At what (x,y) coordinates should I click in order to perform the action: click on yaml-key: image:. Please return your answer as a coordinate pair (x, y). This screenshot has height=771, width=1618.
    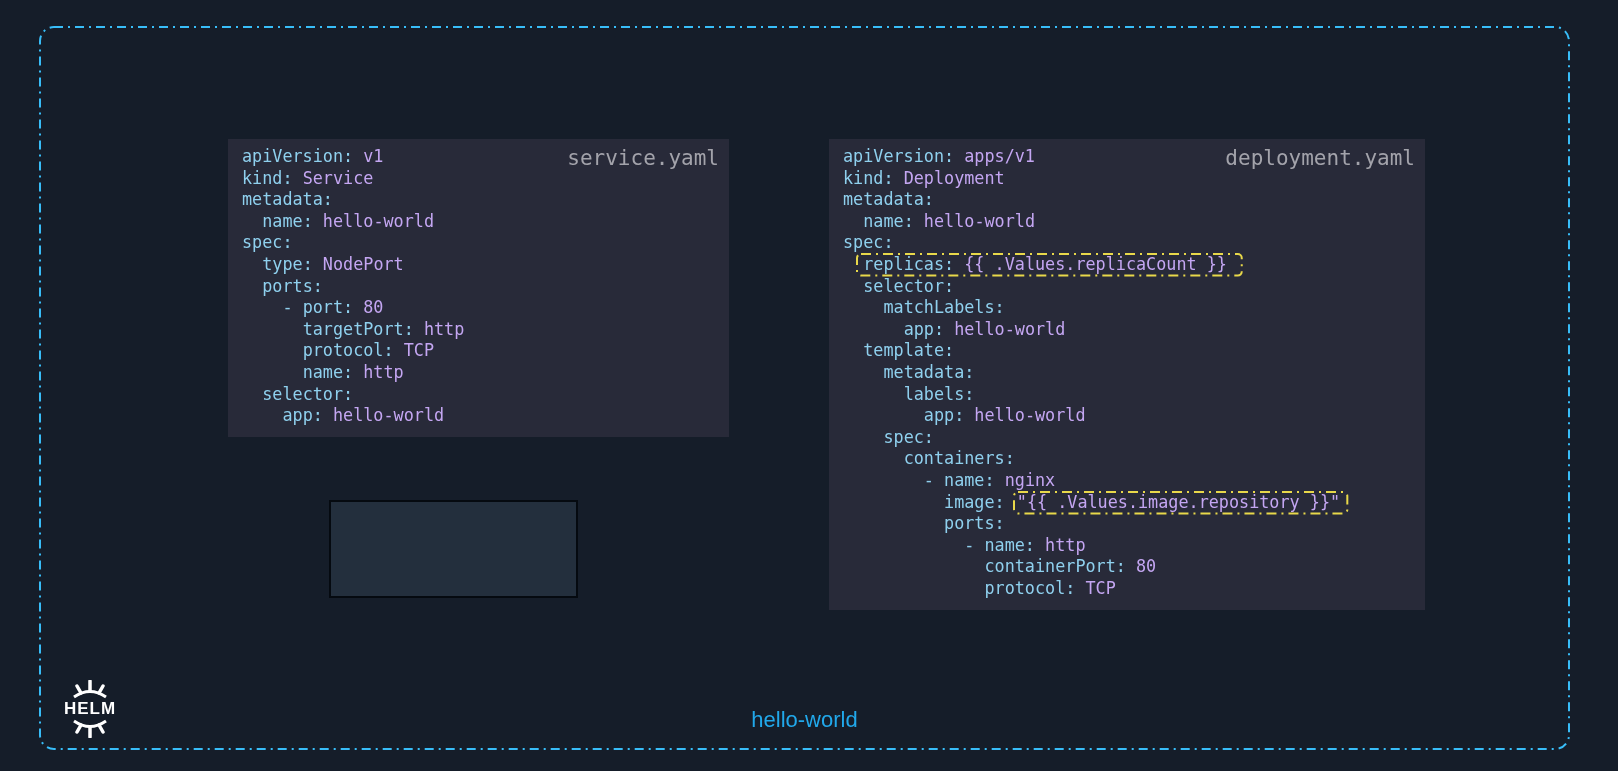
    Looking at the image, I should click on (974, 501).